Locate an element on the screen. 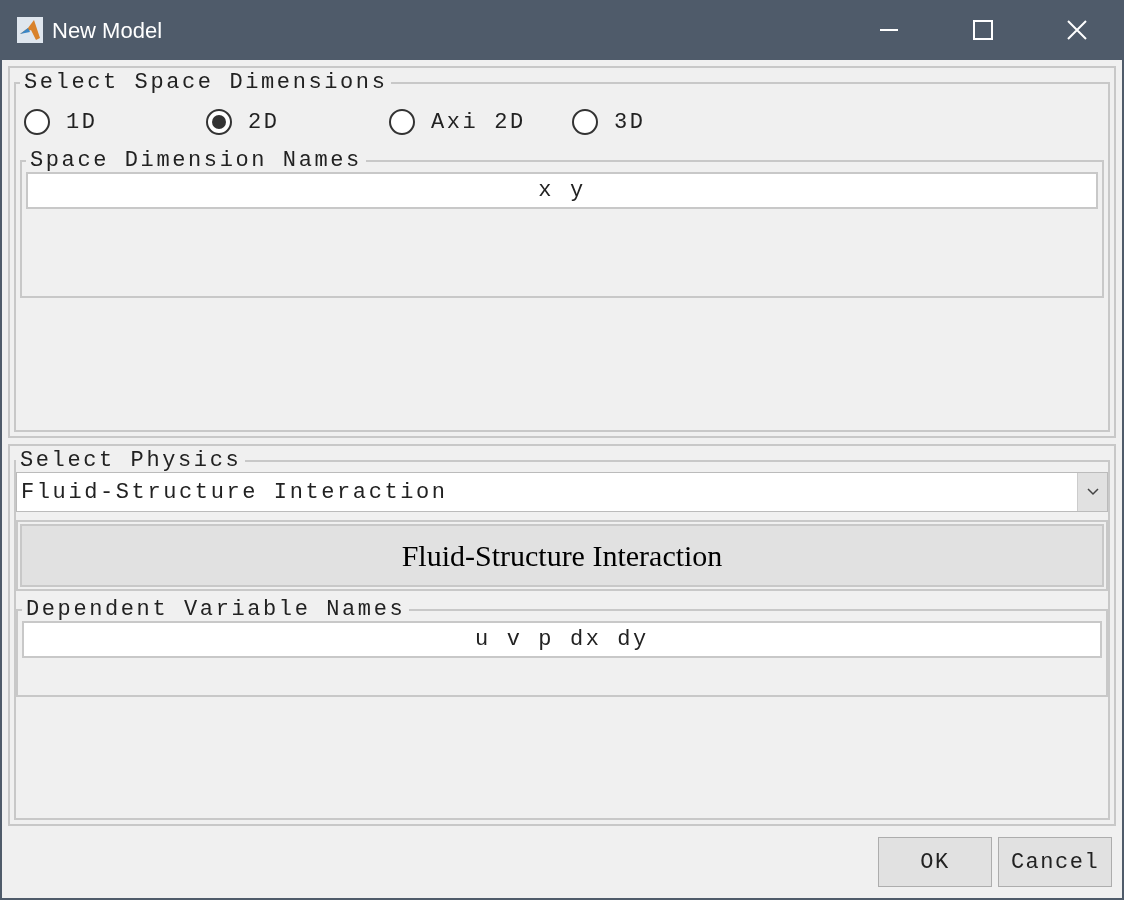  input-field: u v p dx dy is located at coordinates (562, 639).